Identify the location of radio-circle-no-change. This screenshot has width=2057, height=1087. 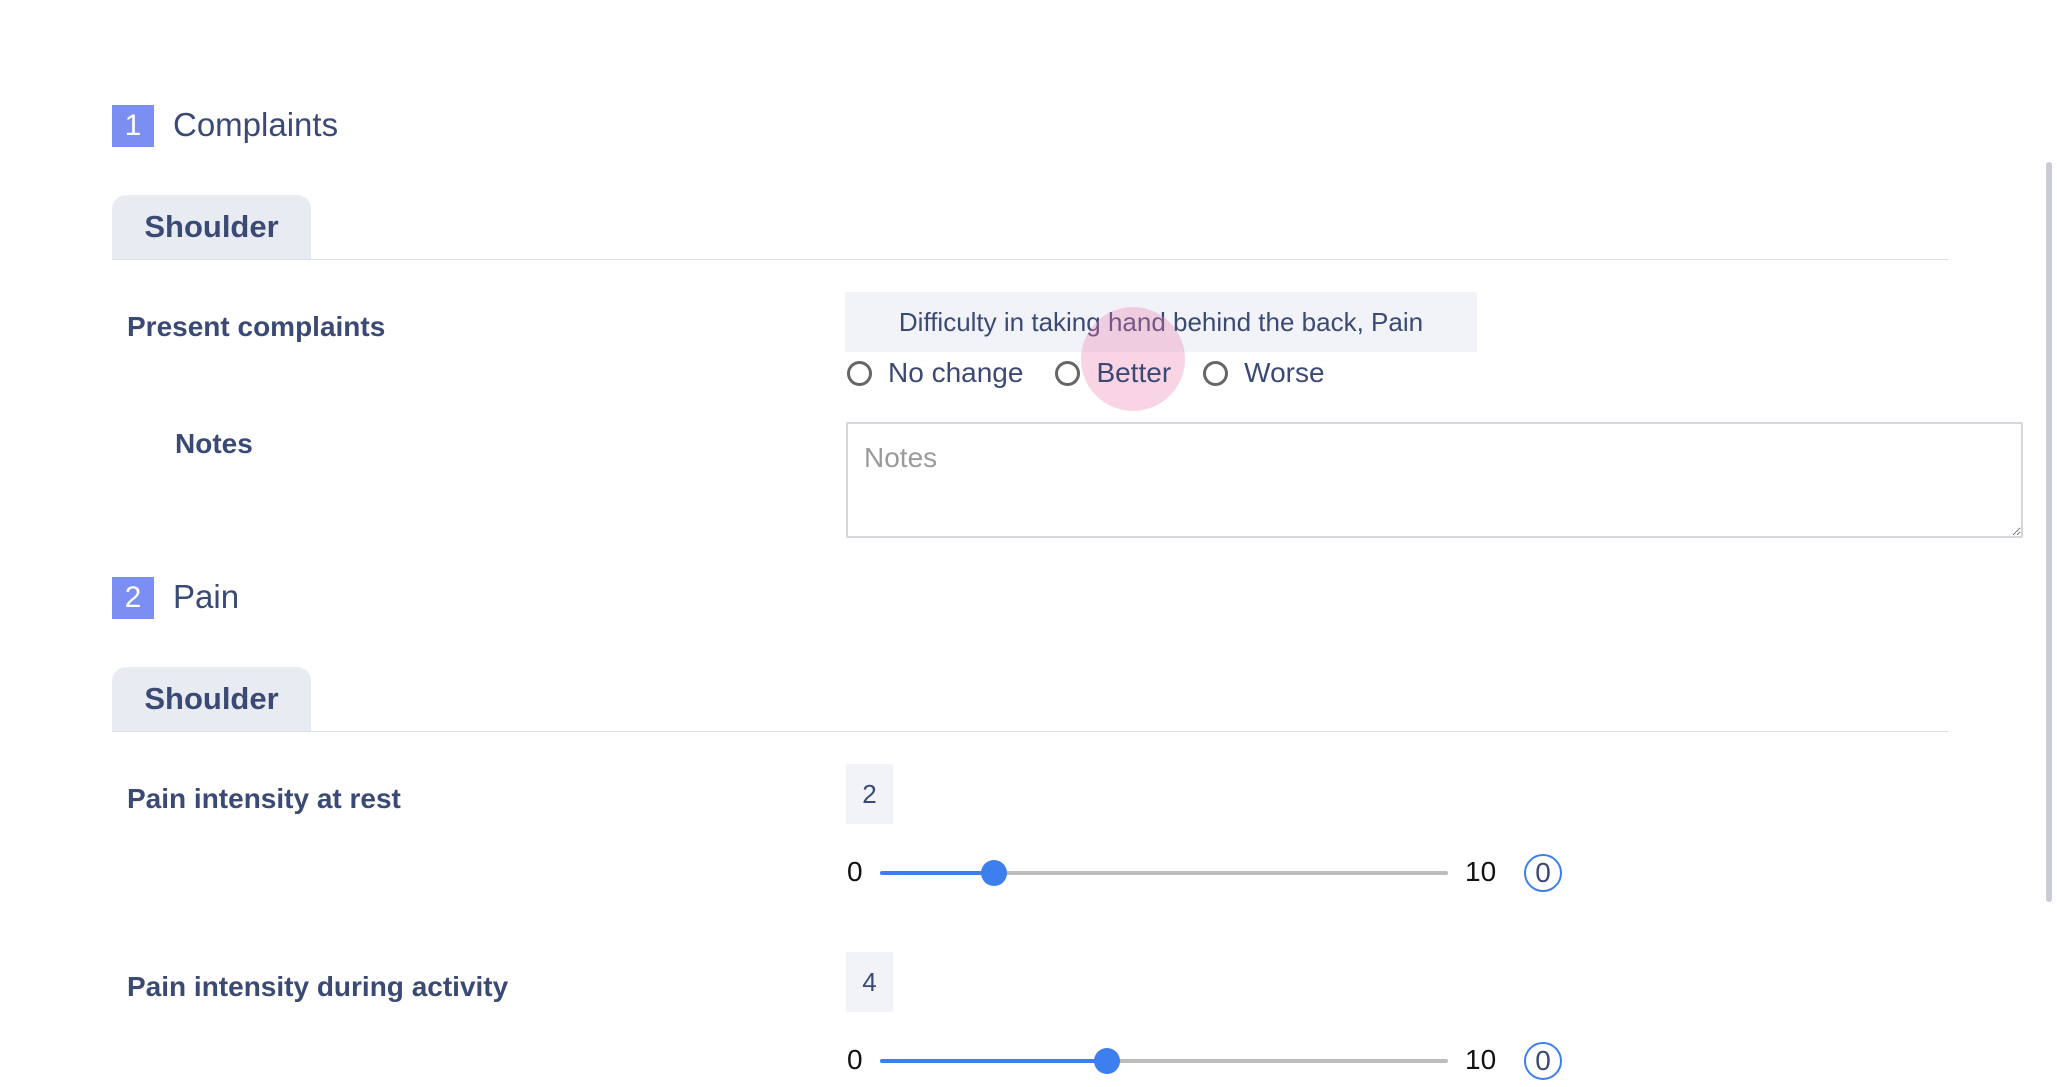
(859, 373).